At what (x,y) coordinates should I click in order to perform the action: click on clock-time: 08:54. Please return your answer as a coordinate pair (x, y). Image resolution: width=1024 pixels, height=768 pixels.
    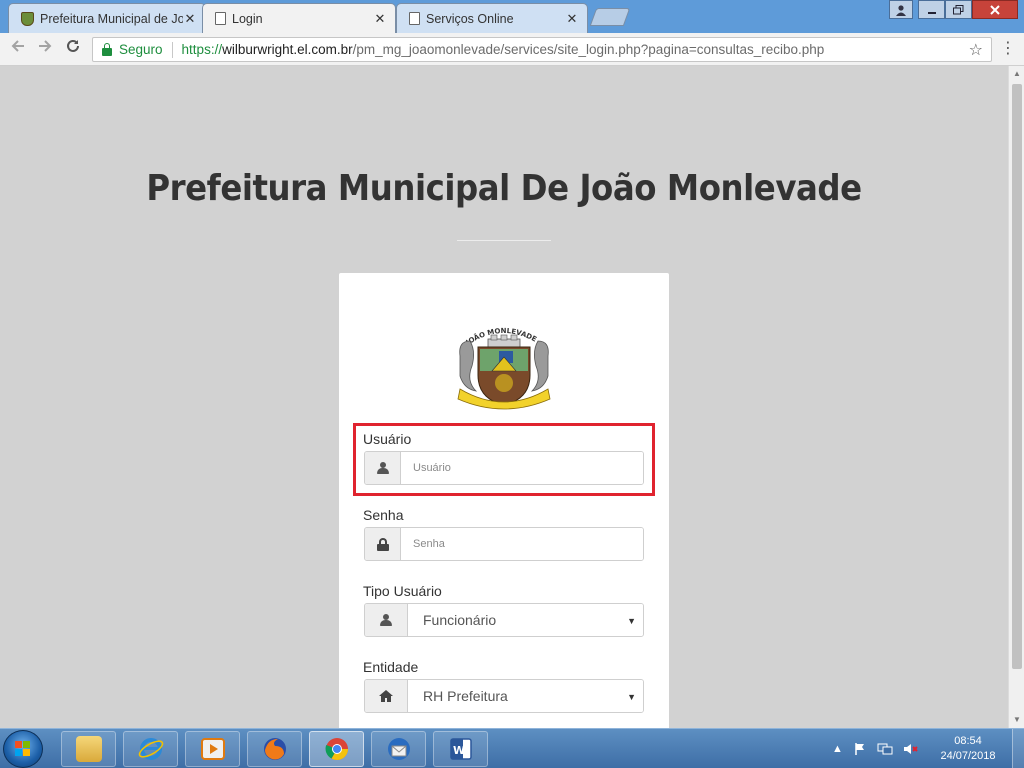
    Looking at the image, I should click on (968, 741).